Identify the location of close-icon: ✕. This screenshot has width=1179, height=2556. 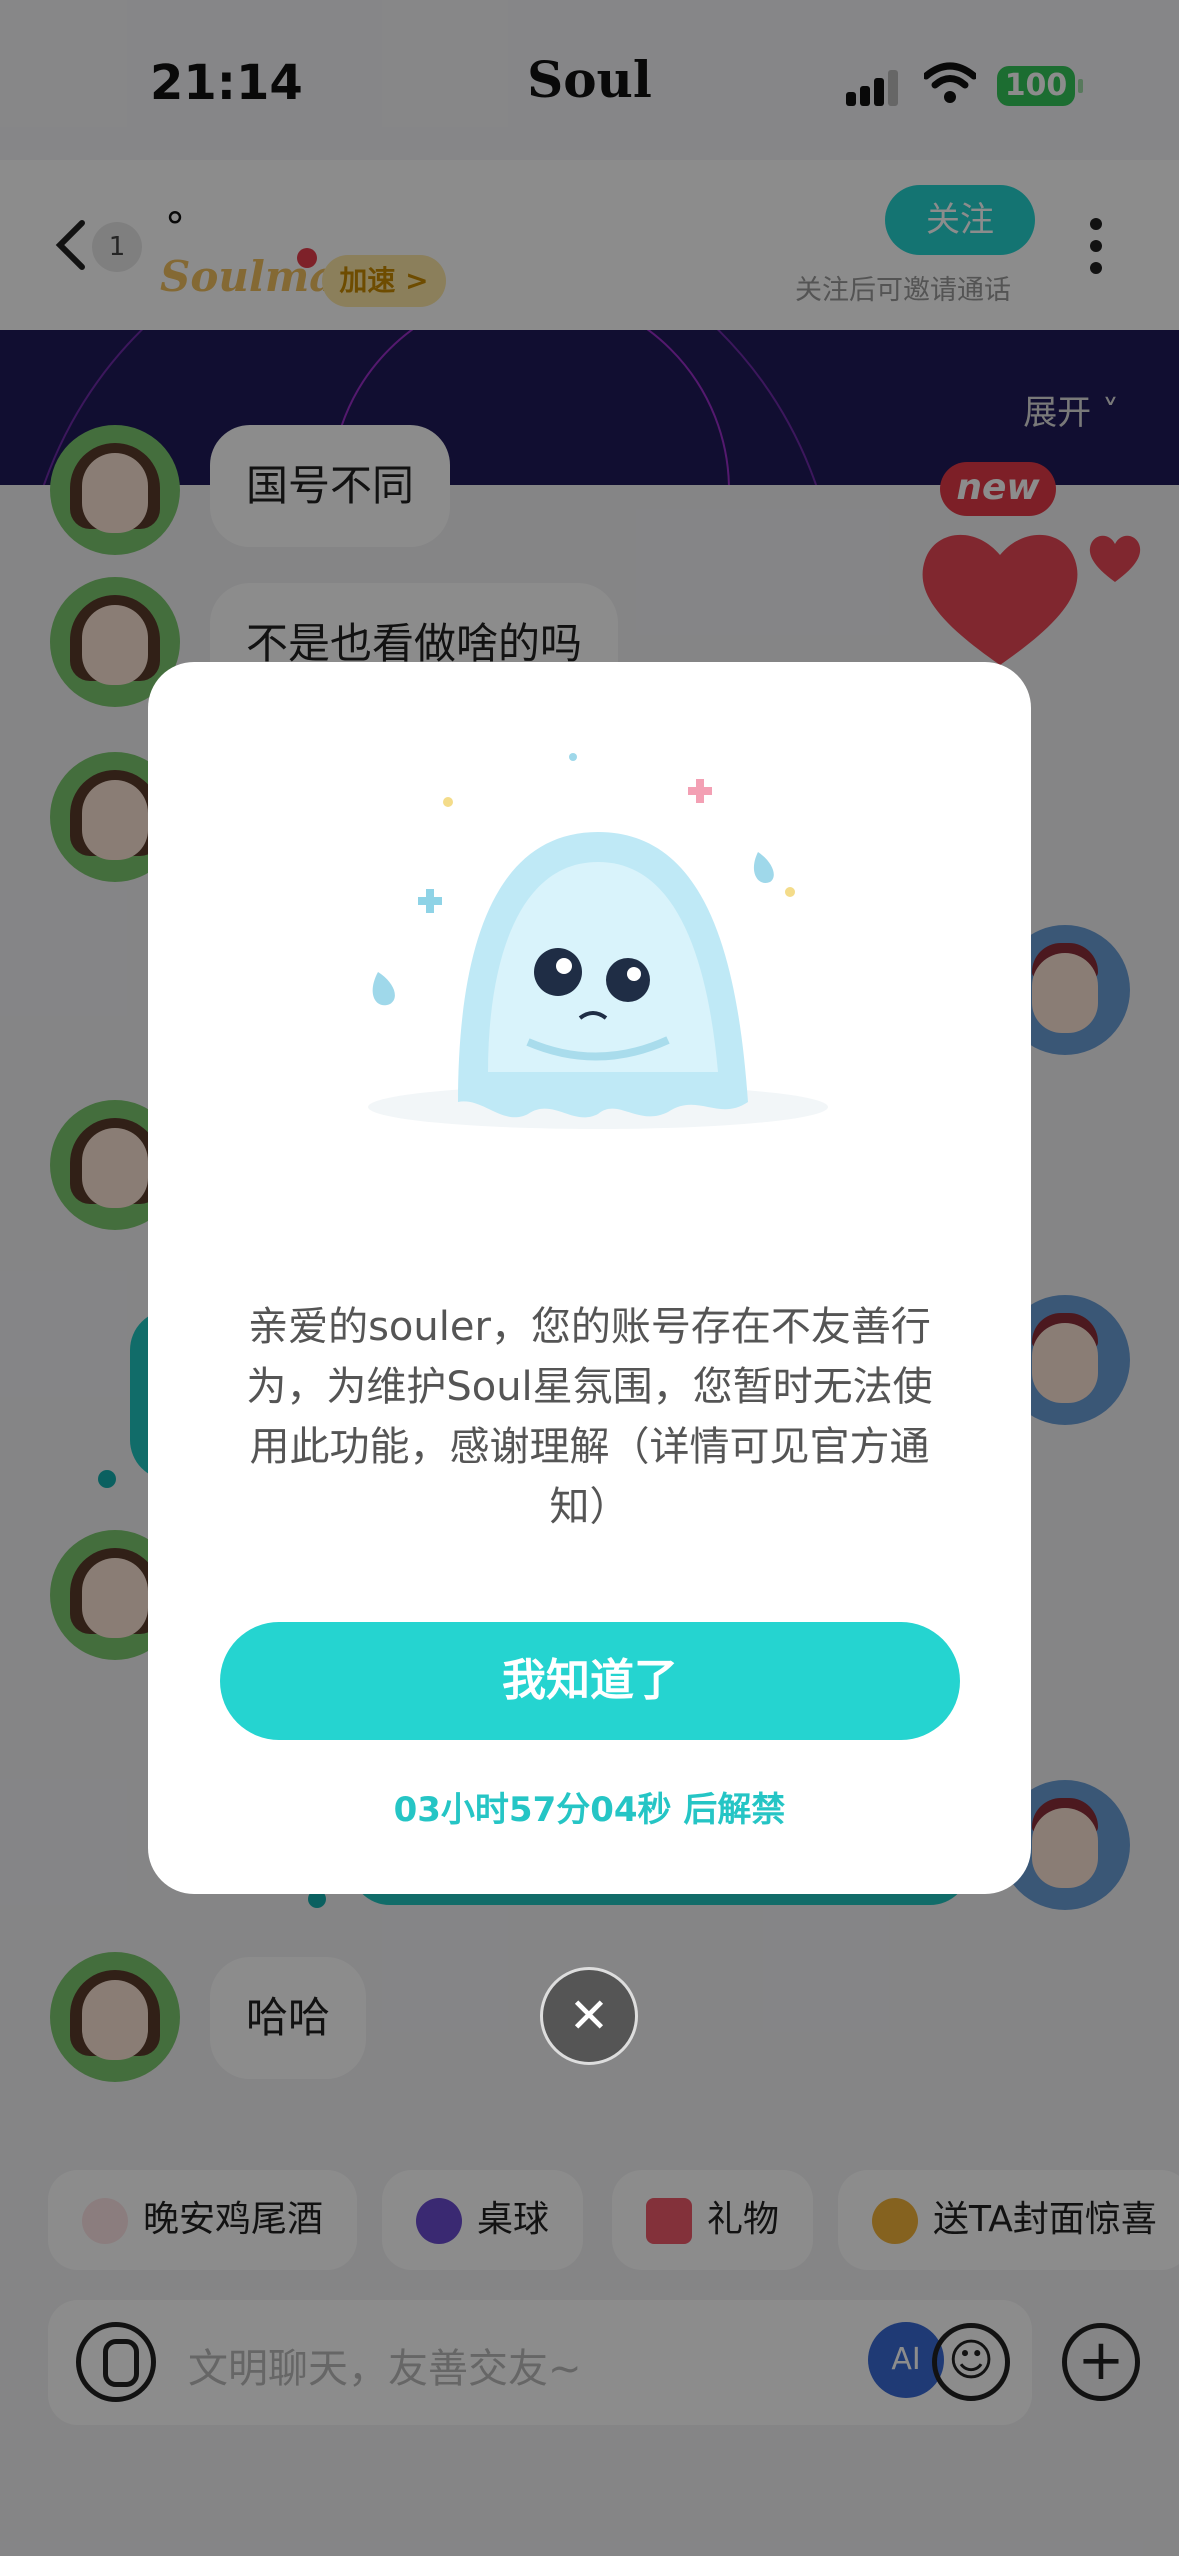
(589, 2016).